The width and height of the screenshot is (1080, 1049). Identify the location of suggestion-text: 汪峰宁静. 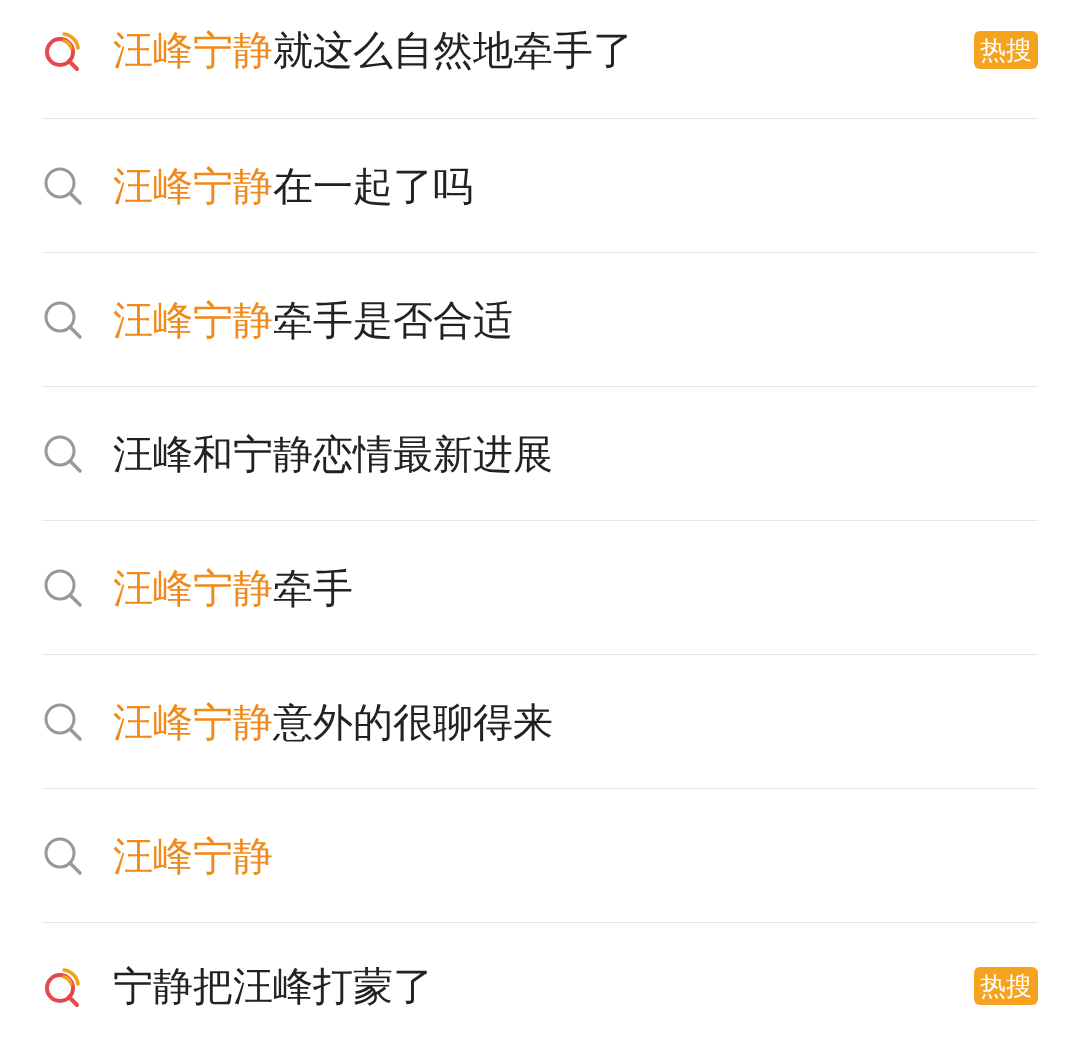
(193, 855).